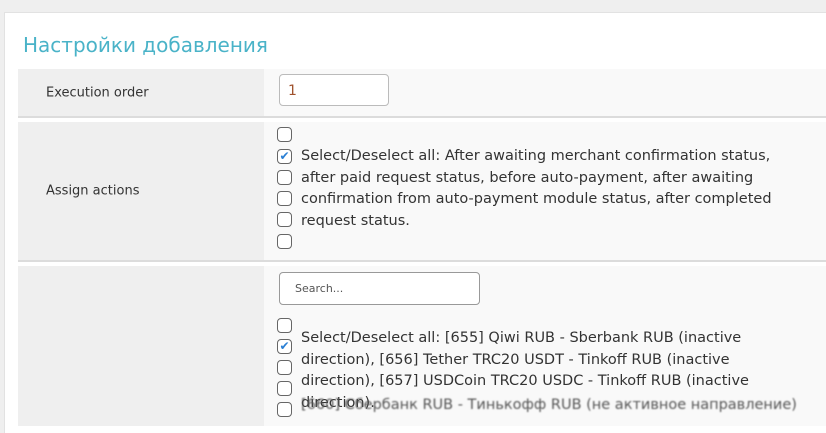  I want to click on direction-checkbox: ✔, so click(284, 346).